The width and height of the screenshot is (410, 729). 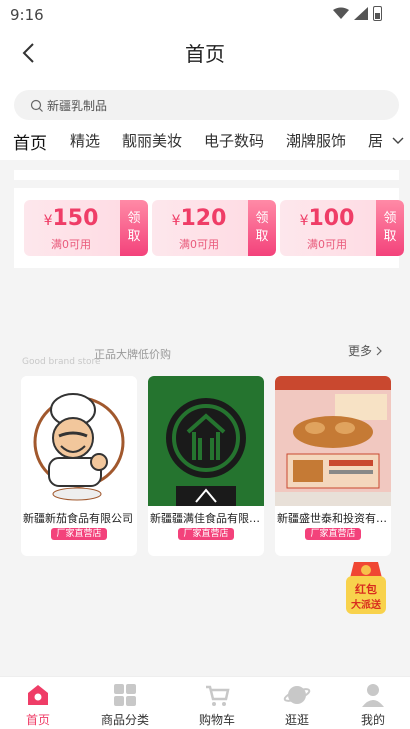 I want to click on banner-strip, so click(x=206, y=175).